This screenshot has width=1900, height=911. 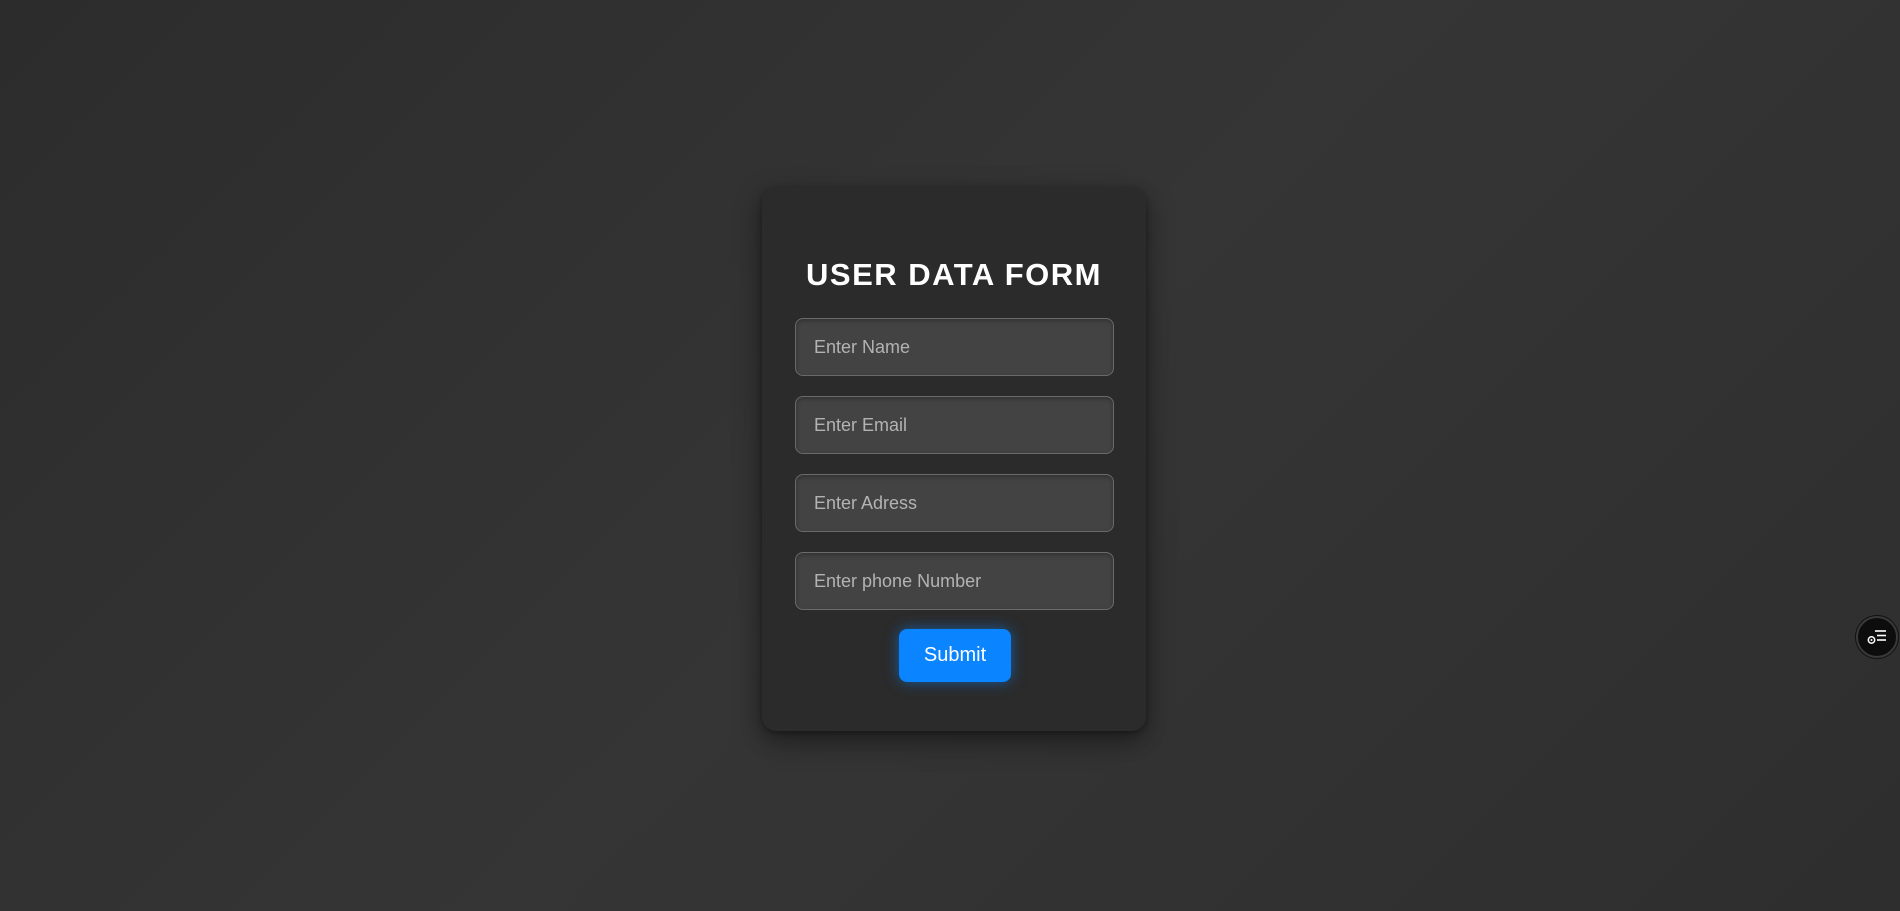 I want to click on settings-list-icon, so click(x=1877, y=637).